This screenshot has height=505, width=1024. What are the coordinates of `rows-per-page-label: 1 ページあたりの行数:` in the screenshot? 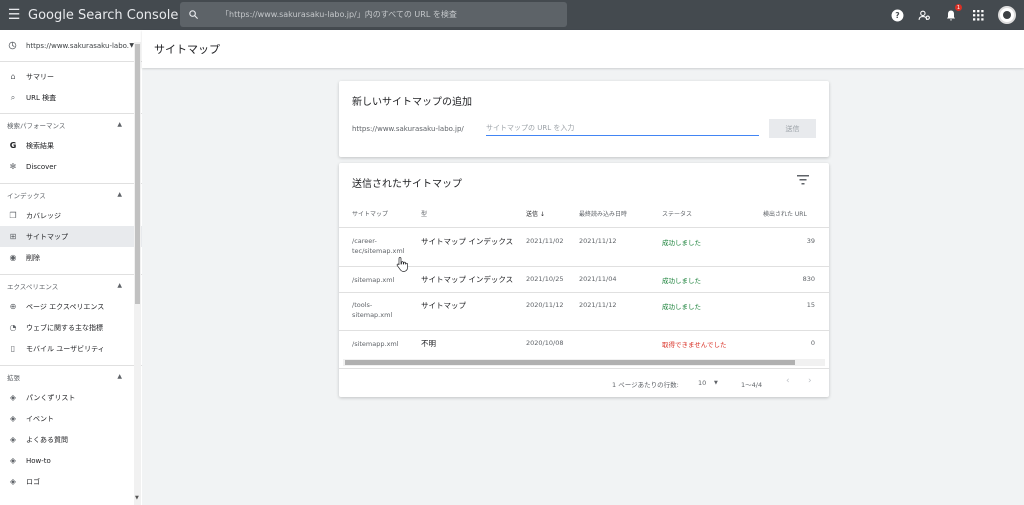 It's located at (645, 385).